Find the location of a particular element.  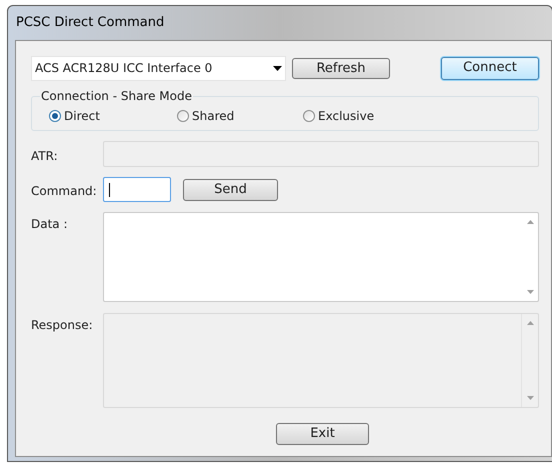

window-title: PCSC Direct Command is located at coordinates (90, 23).